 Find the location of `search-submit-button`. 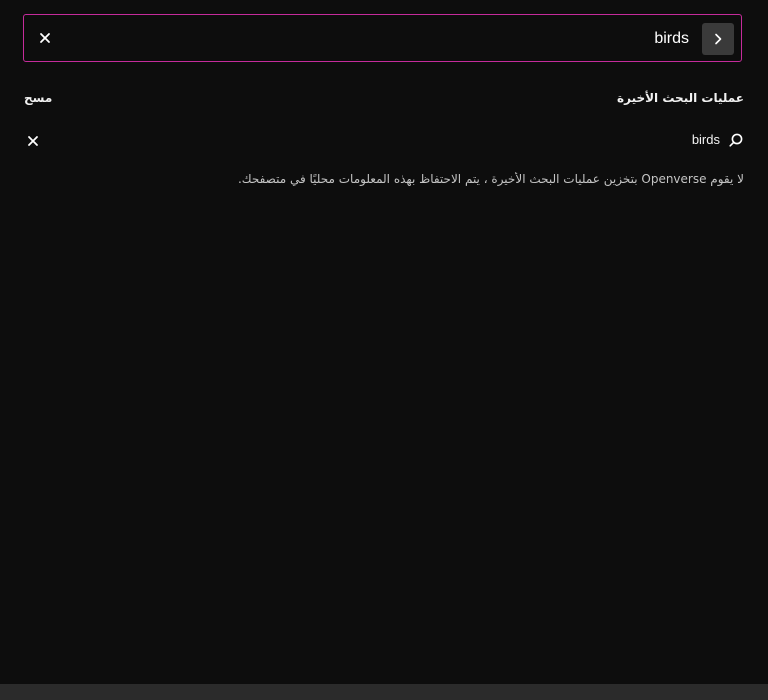

search-submit-button is located at coordinates (718, 39).